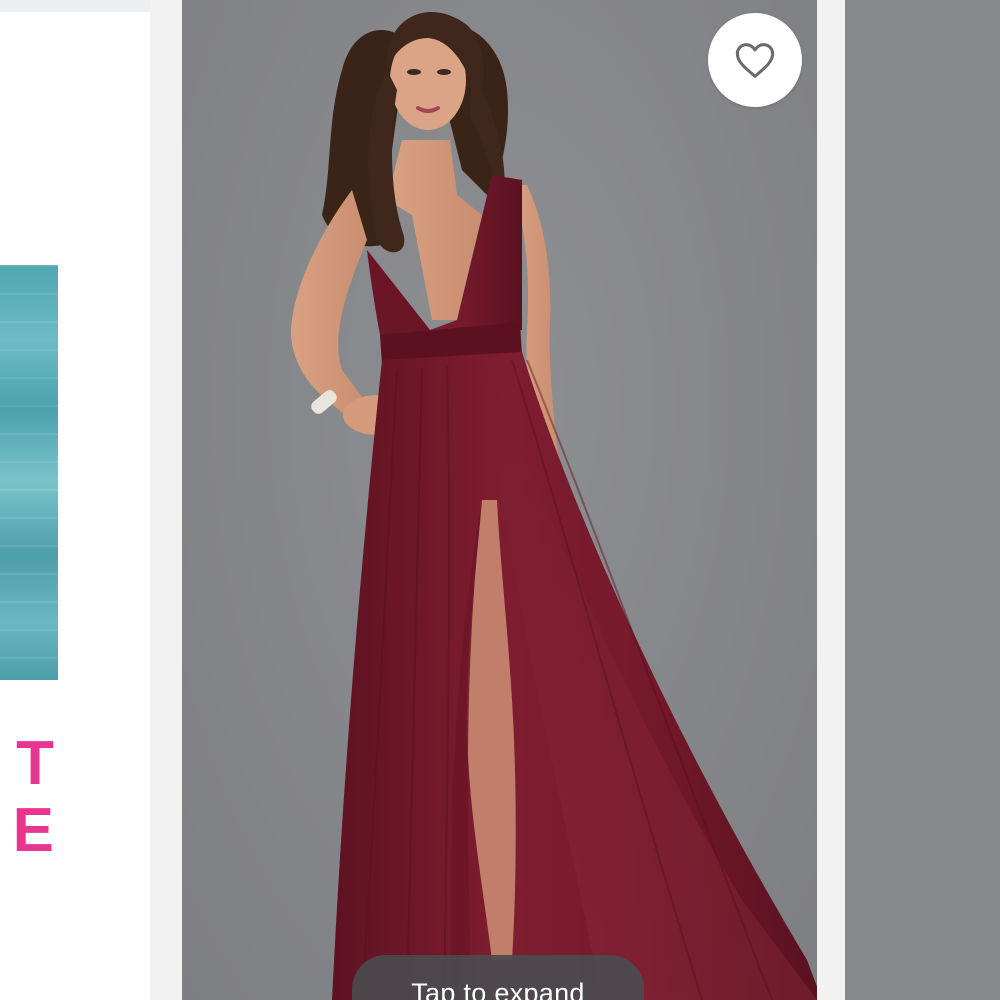  What do you see at coordinates (35, 763) in the screenshot?
I see `promo-text-line-1: T` at bounding box center [35, 763].